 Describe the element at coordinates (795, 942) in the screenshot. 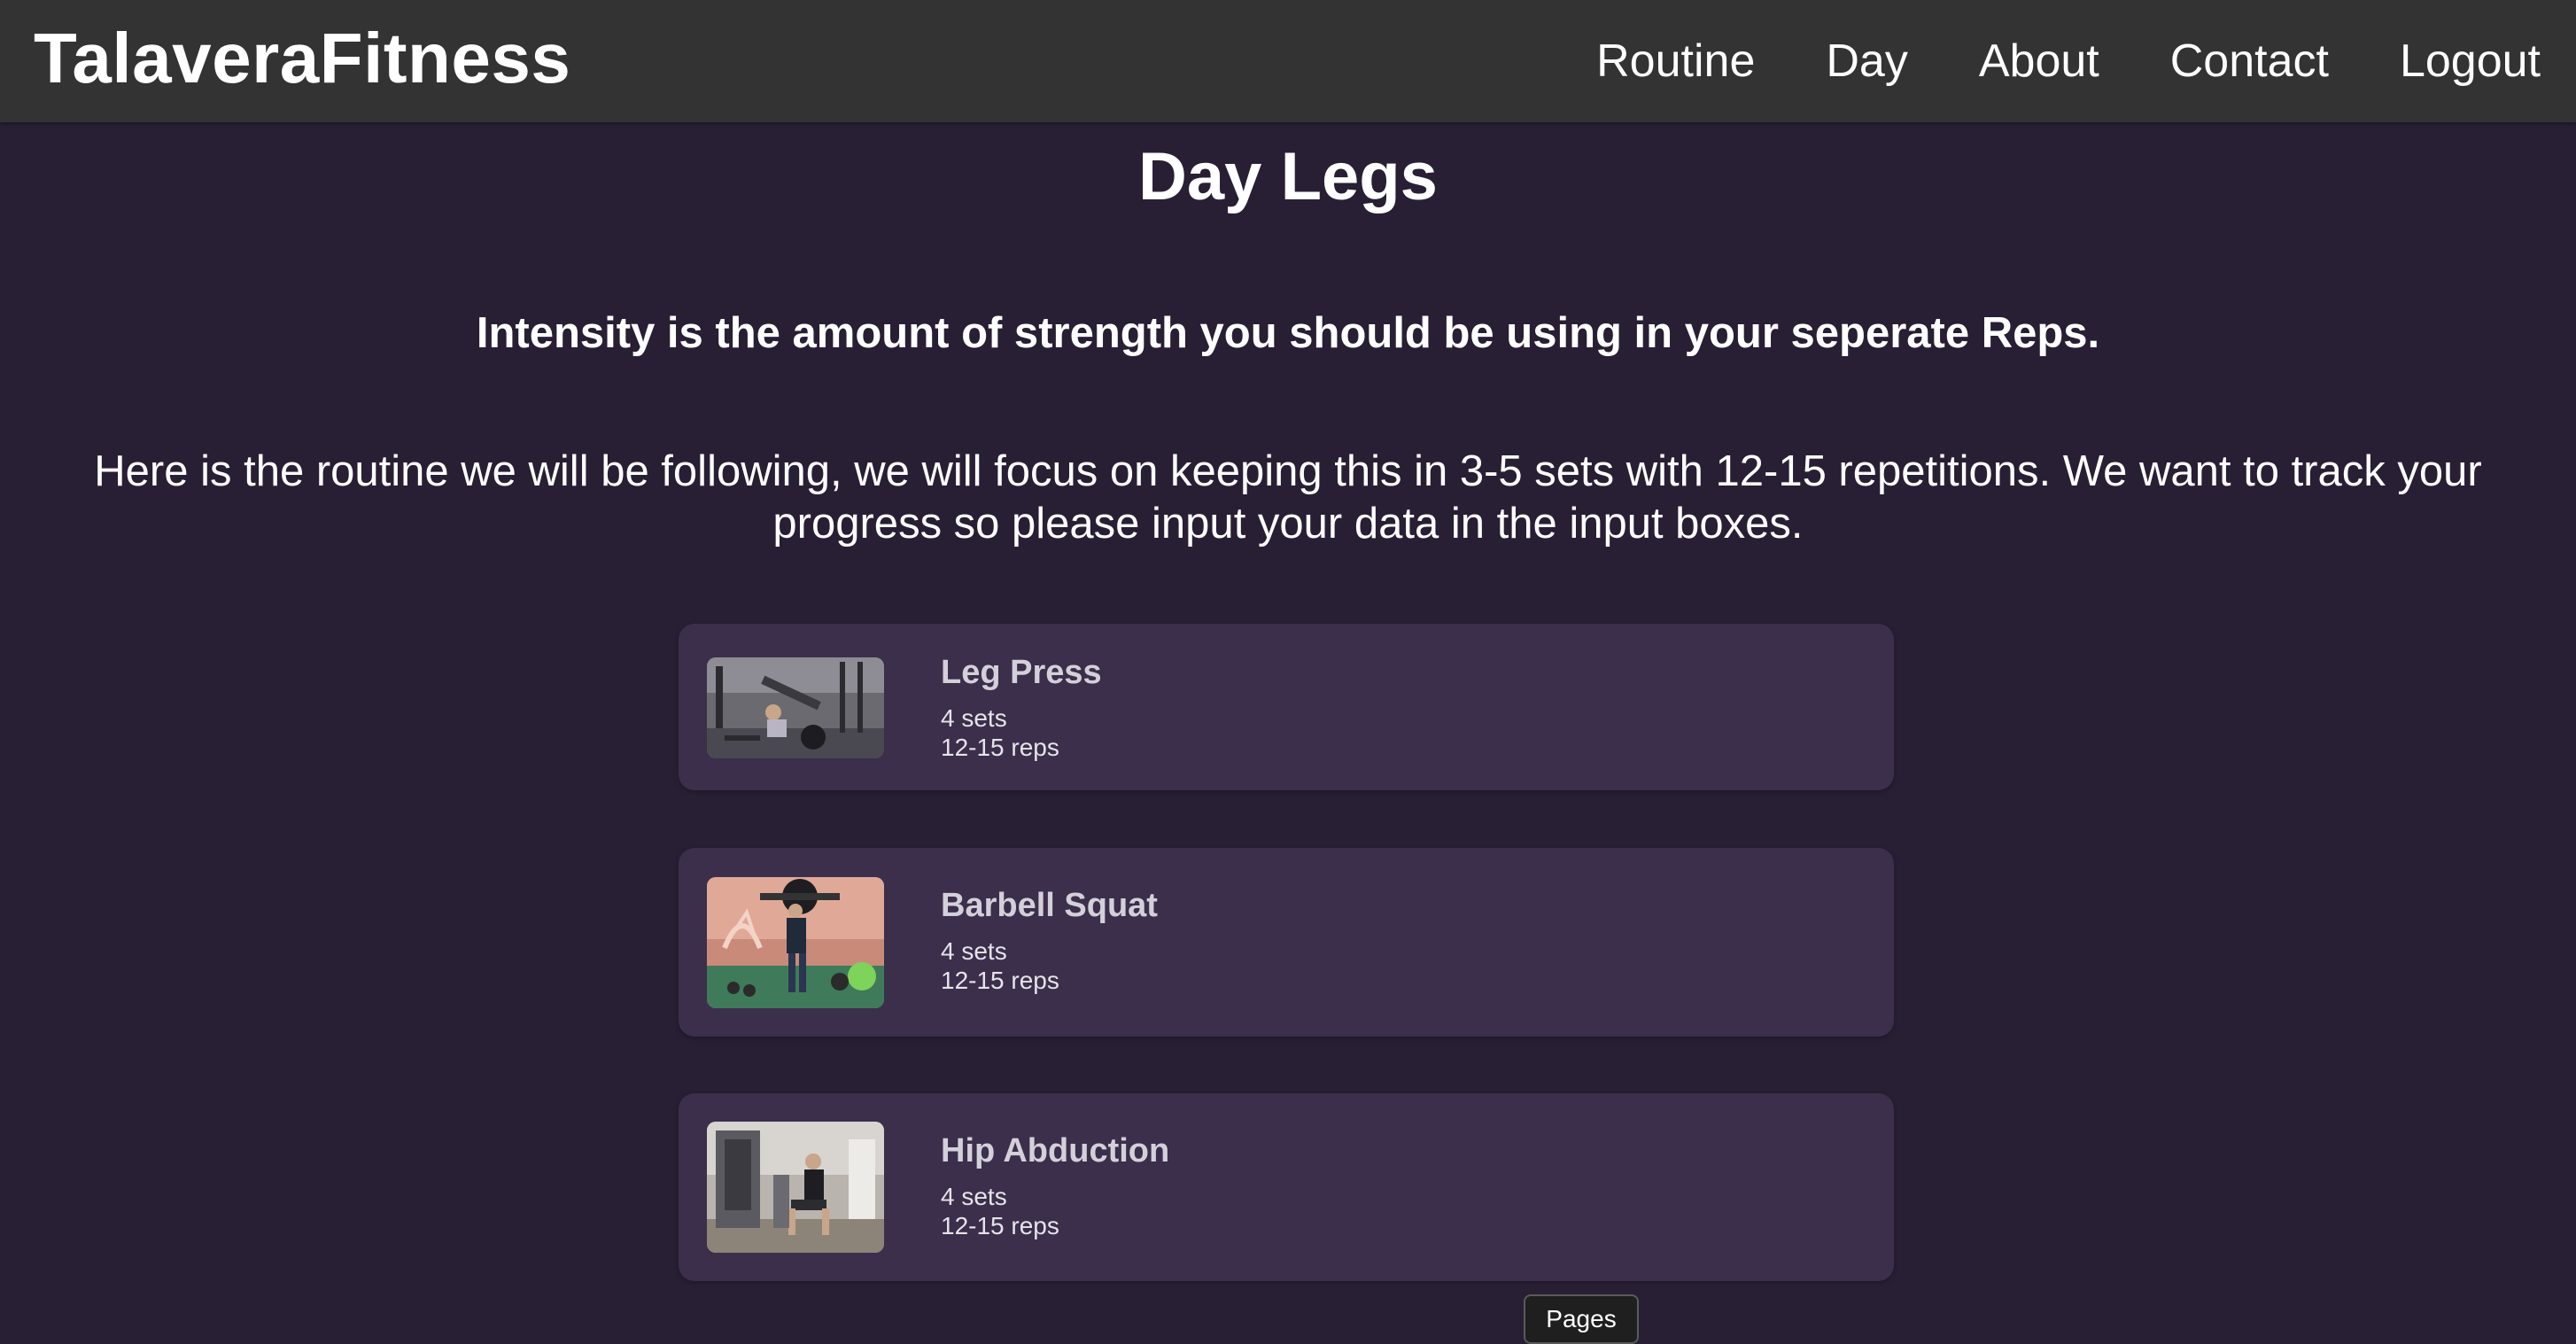

I see `exercise-thumbnail-barbell-squat` at that location.